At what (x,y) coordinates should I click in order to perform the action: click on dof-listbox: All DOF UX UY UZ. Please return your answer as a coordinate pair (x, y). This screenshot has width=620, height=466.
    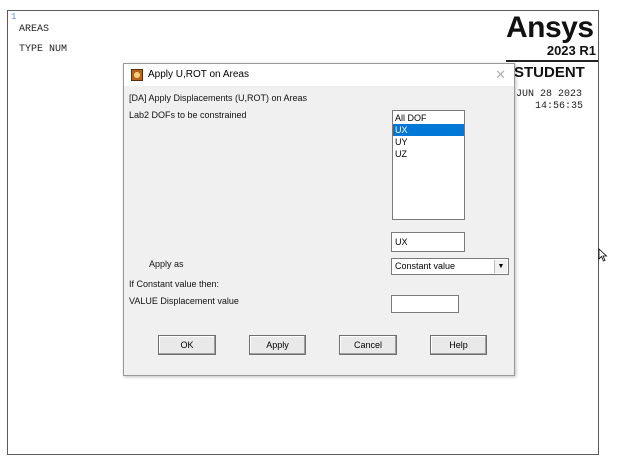
    Looking at the image, I should click on (428, 165).